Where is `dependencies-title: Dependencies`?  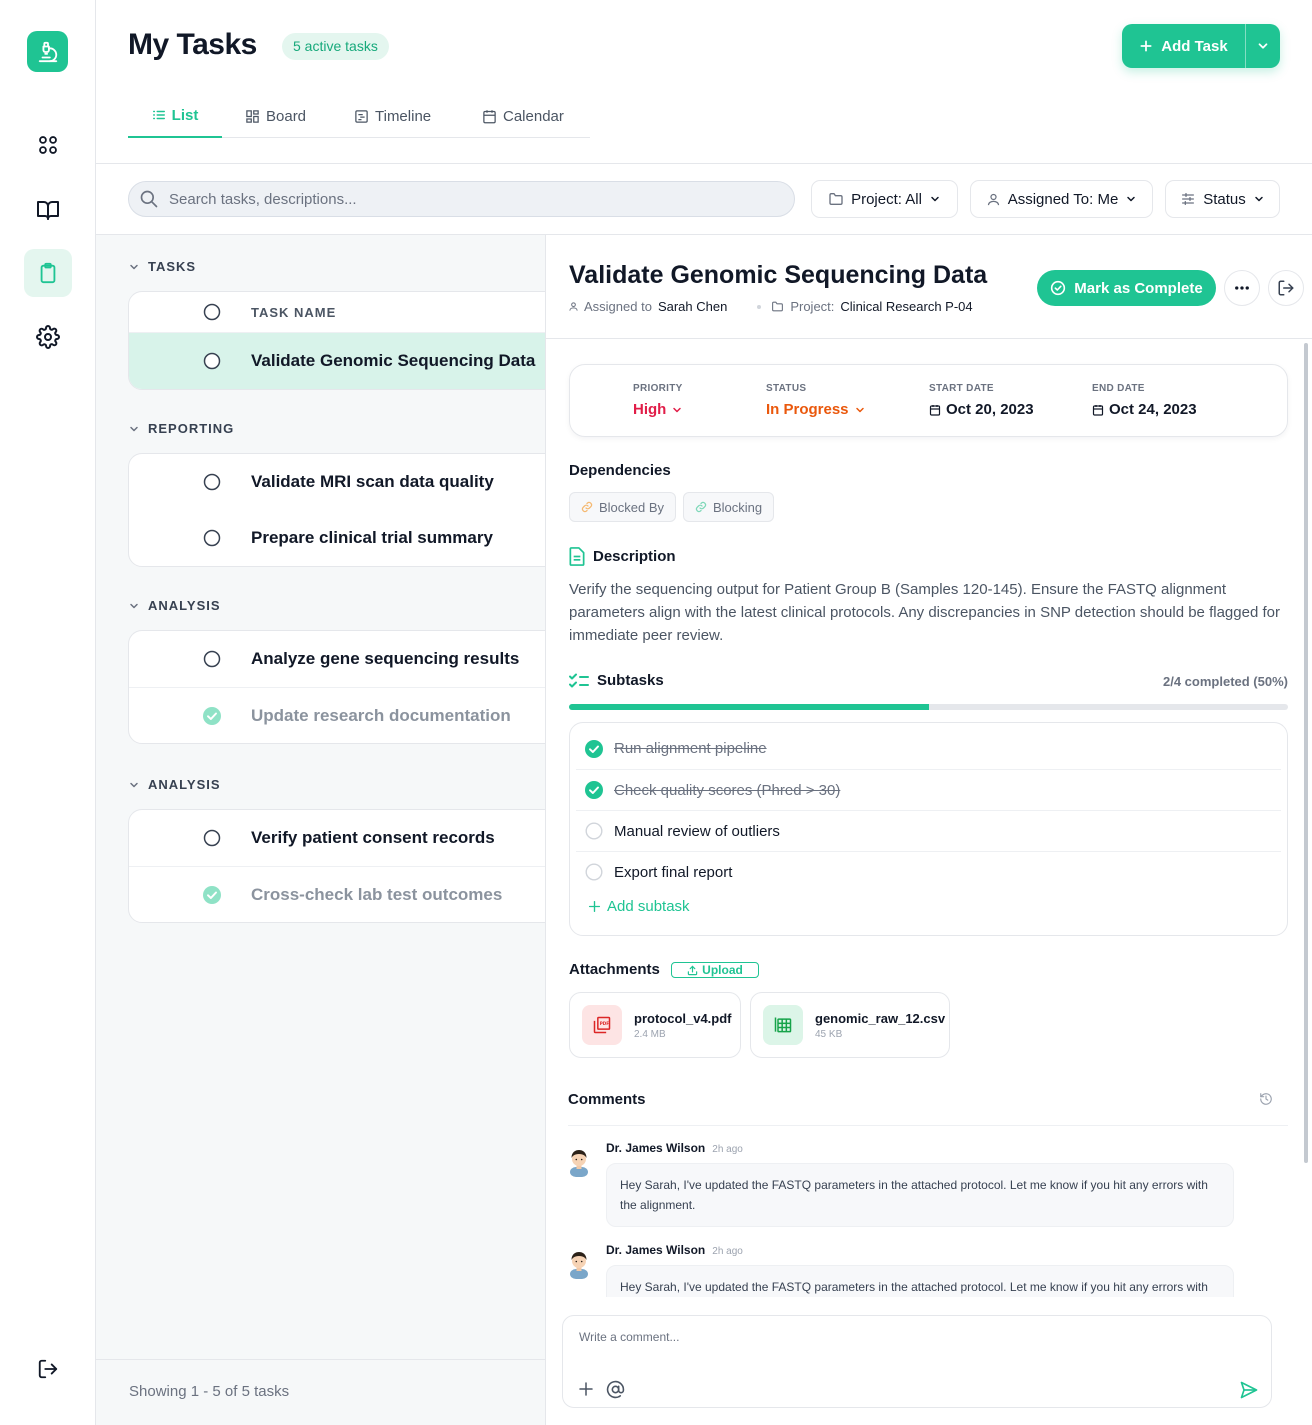
dependencies-title: Dependencies is located at coordinates (620, 470).